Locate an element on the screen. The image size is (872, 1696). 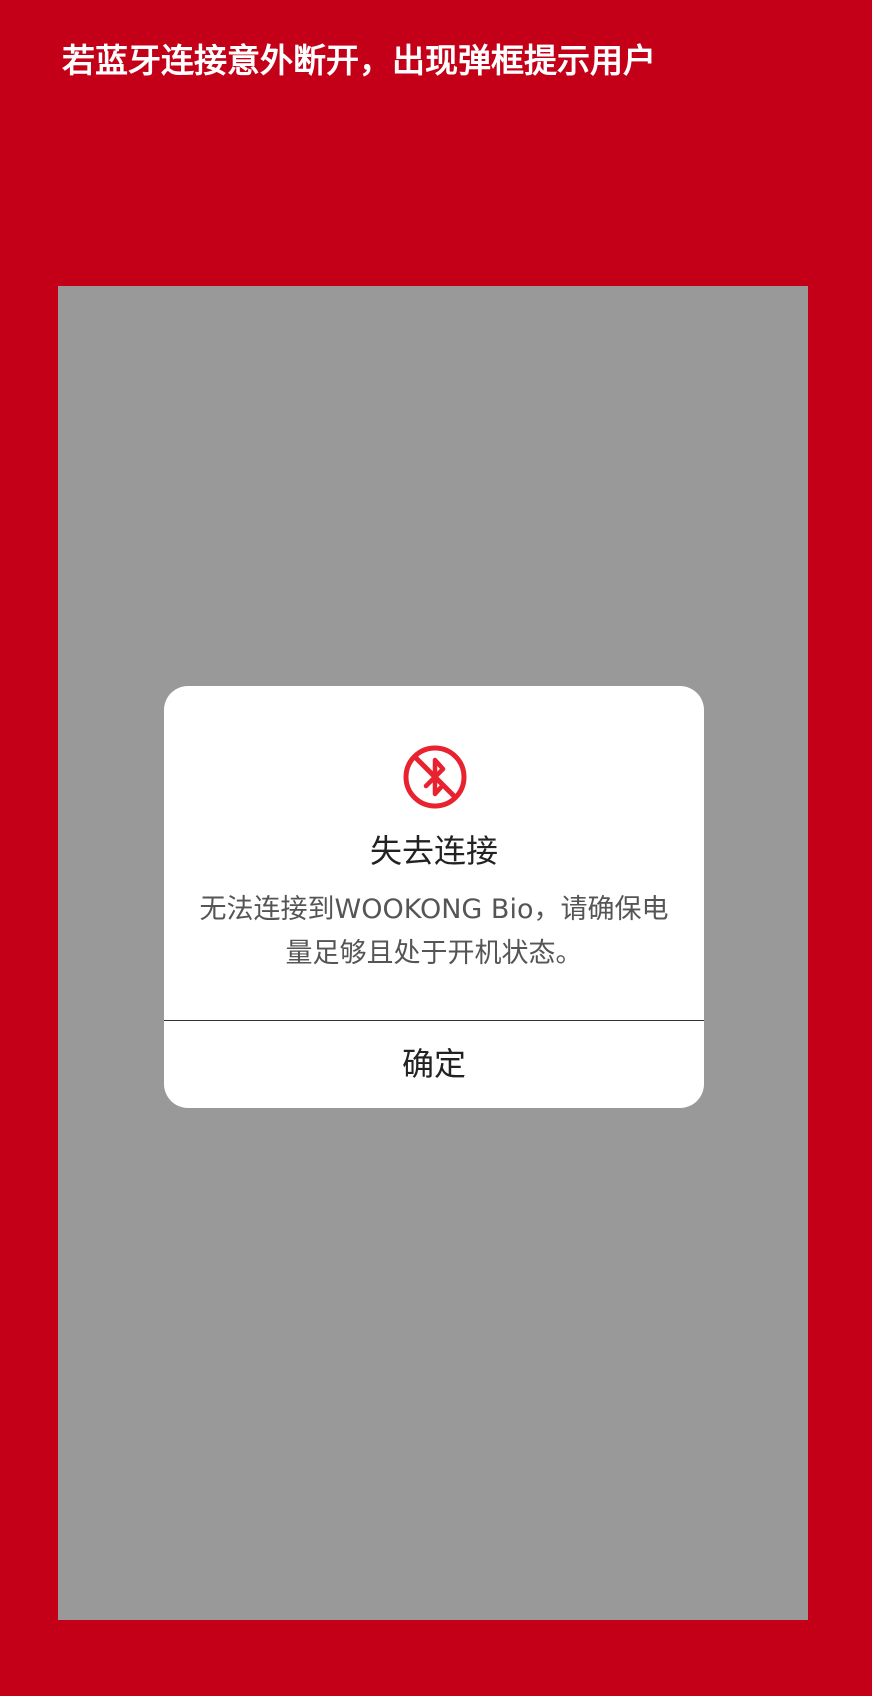
page-heading: 若蓝牙连接意外断开，出现弹框提示用户 is located at coordinates (359, 60).